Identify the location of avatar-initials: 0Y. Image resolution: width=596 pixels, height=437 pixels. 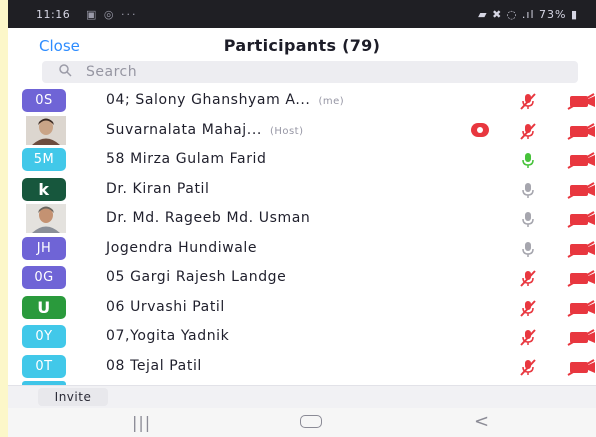
(44, 336).